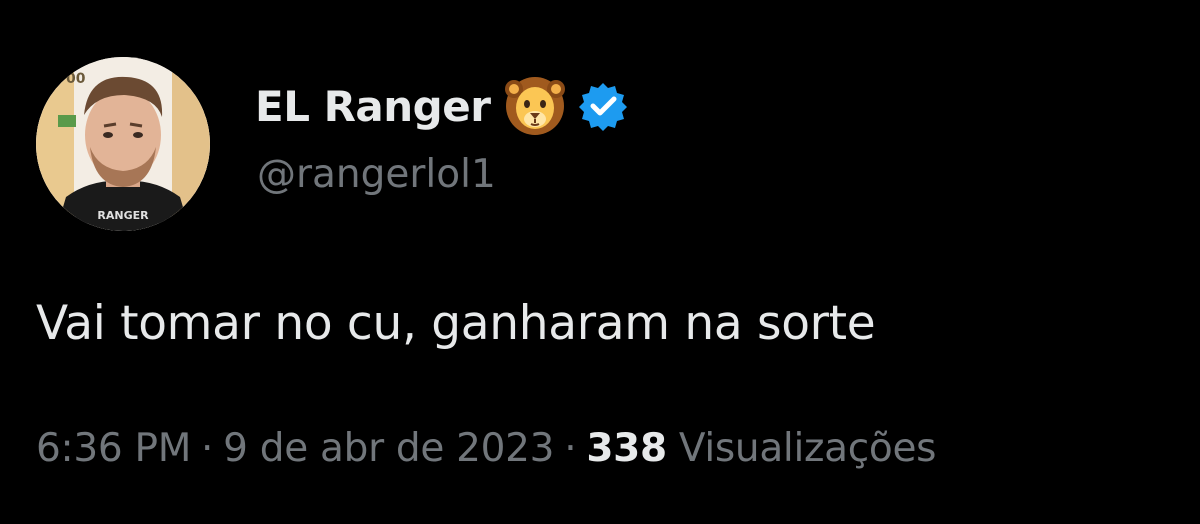  Describe the element at coordinates (626, 448) in the screenshot. I see `views-count: 338` at that location.